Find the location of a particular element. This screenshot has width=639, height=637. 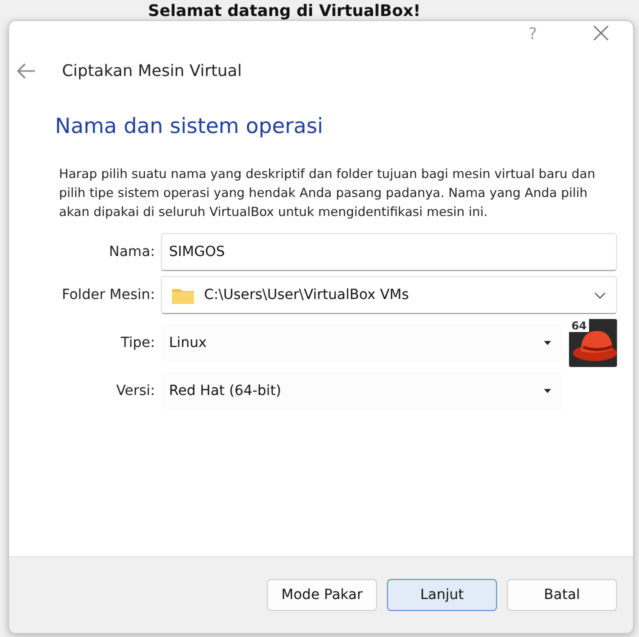

page-heading: Nama dan sistem operasi is located at coordinates (189, 126).